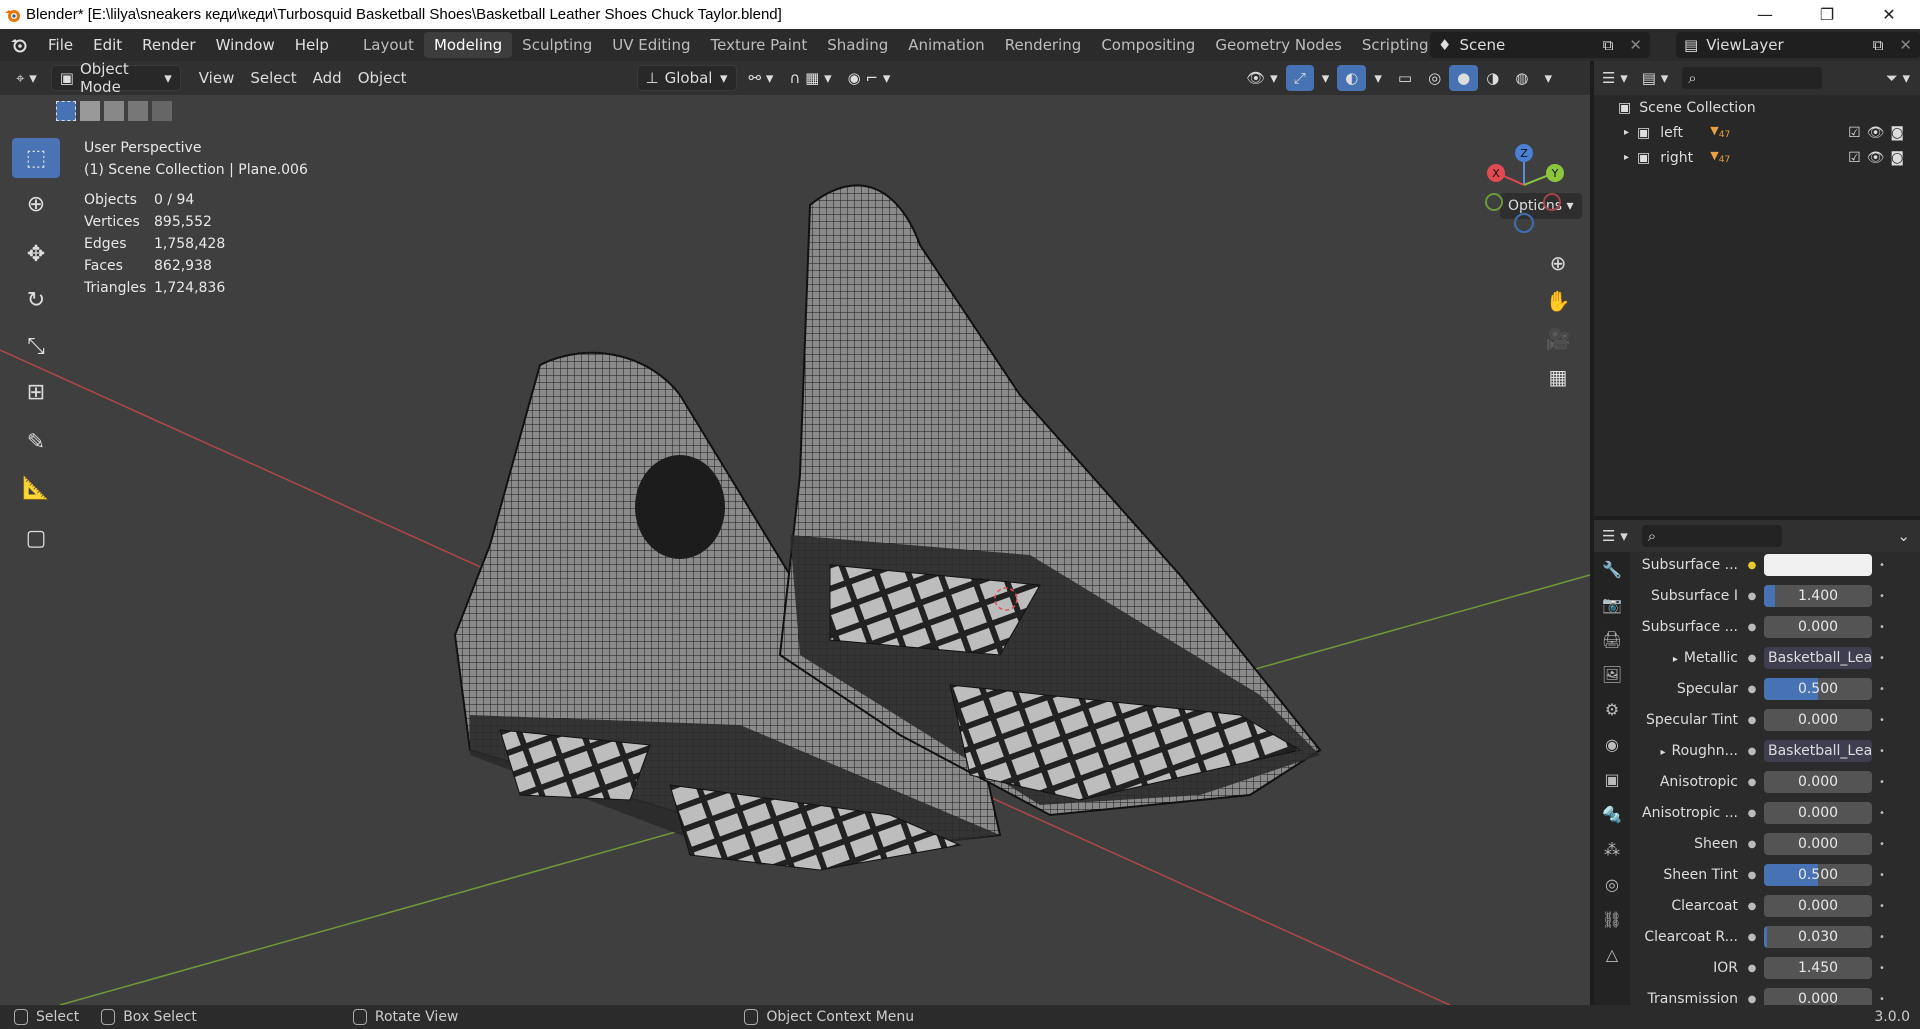  Describe the element at coordinates (90, 111) in the screenshot. I see `select-extend-icon` at that location.